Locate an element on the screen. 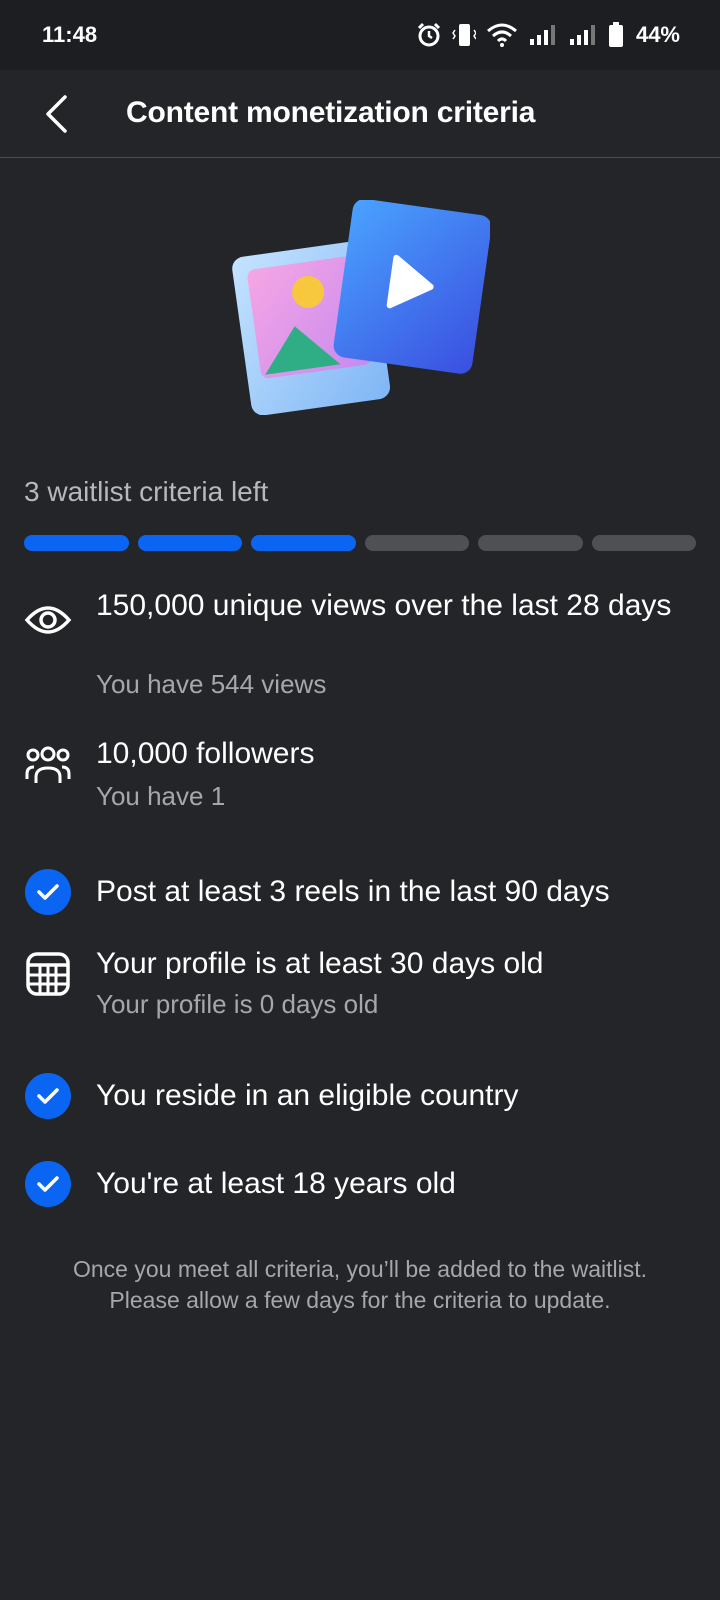  vibrate-icon is located at coordinates (464, 35).